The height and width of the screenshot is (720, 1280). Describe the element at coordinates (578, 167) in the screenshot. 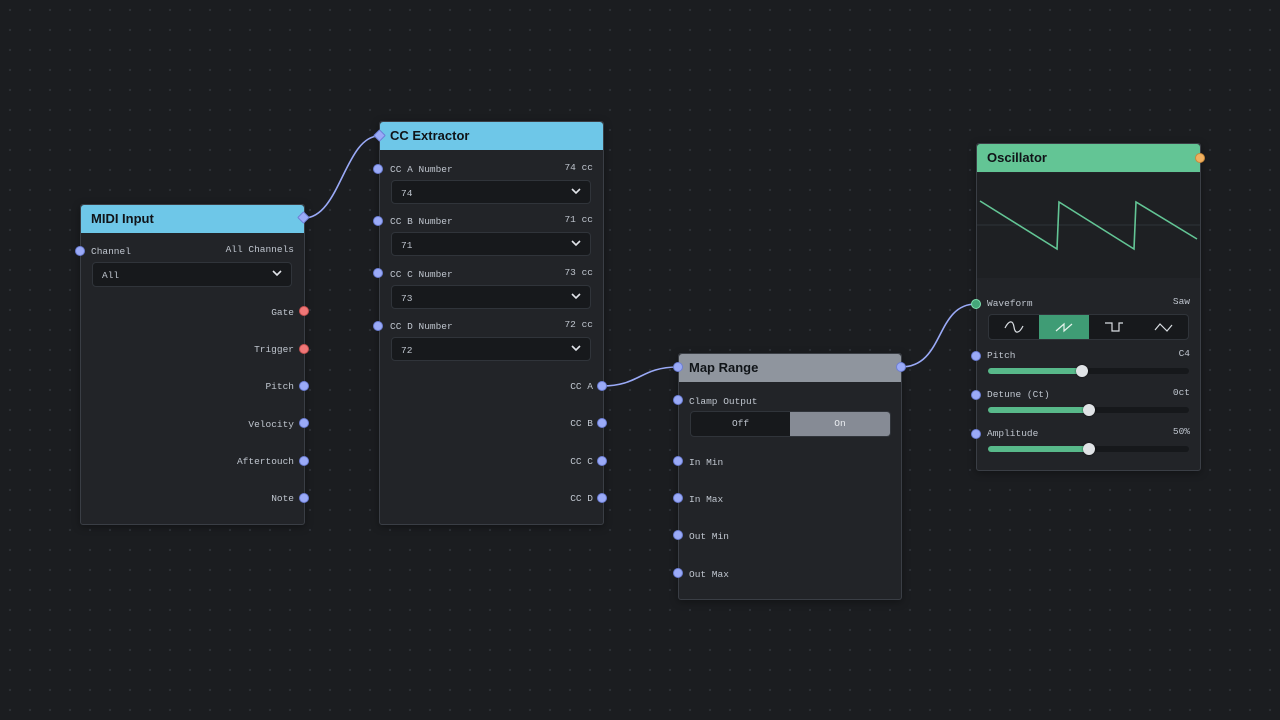

I see `cc-a-number-value: 74 cc` at that location.